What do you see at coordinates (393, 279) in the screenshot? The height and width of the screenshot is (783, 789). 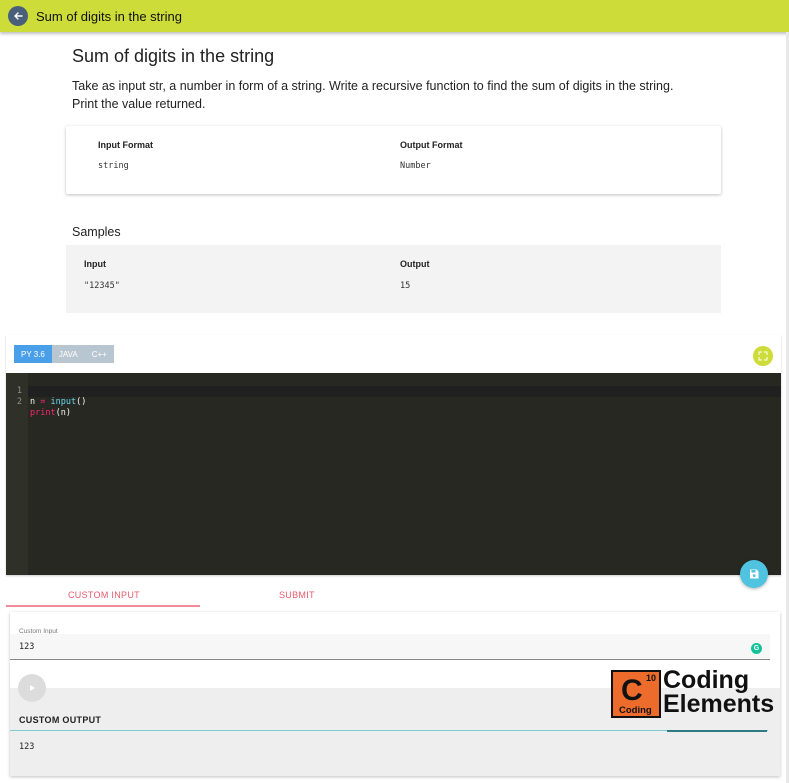 I see `samples-box: Input "12345" Output 15` at bounding box center [393, 279].